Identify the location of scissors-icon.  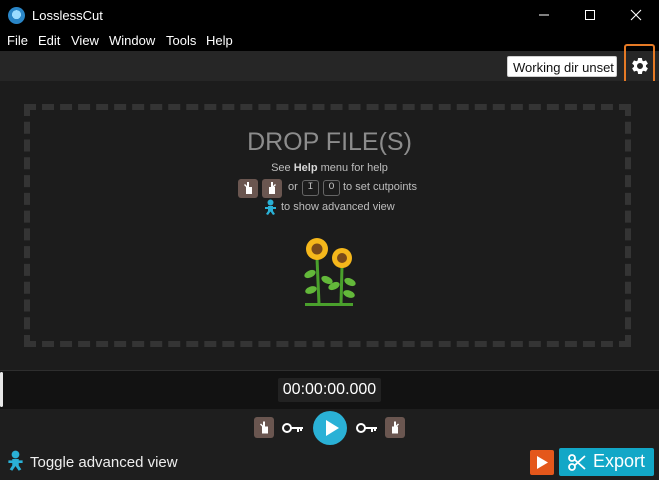
(577, 462).